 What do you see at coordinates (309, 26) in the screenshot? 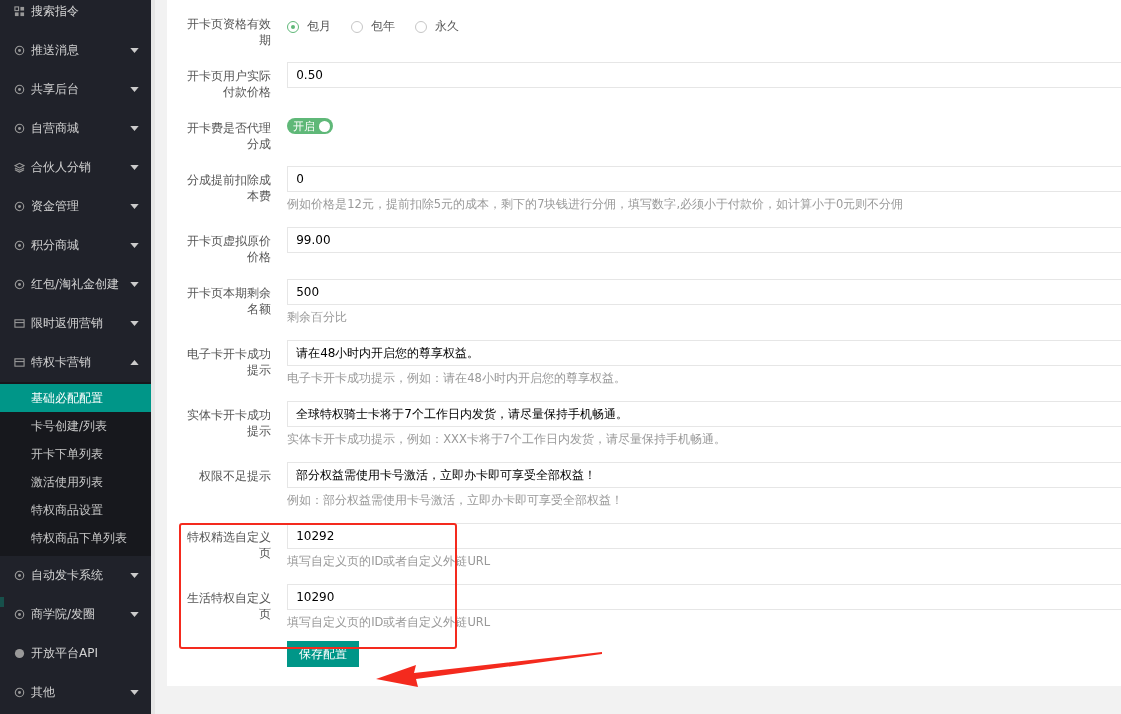
I see `radio-option: 包月` at bounding box center [309, 26].